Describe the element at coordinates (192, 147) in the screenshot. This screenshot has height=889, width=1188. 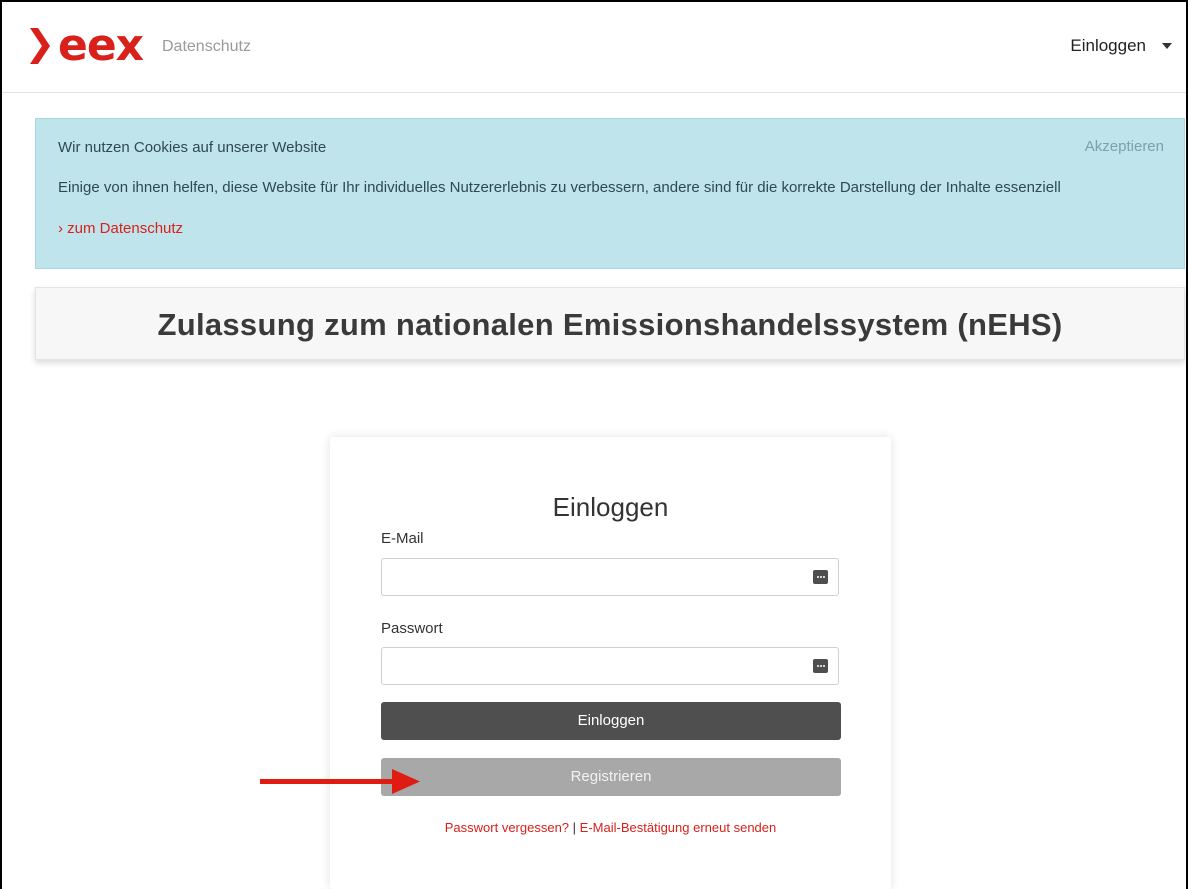
I see `cookie-banner-title: Wir nutzen Cookies auf unserer Website` at that location.